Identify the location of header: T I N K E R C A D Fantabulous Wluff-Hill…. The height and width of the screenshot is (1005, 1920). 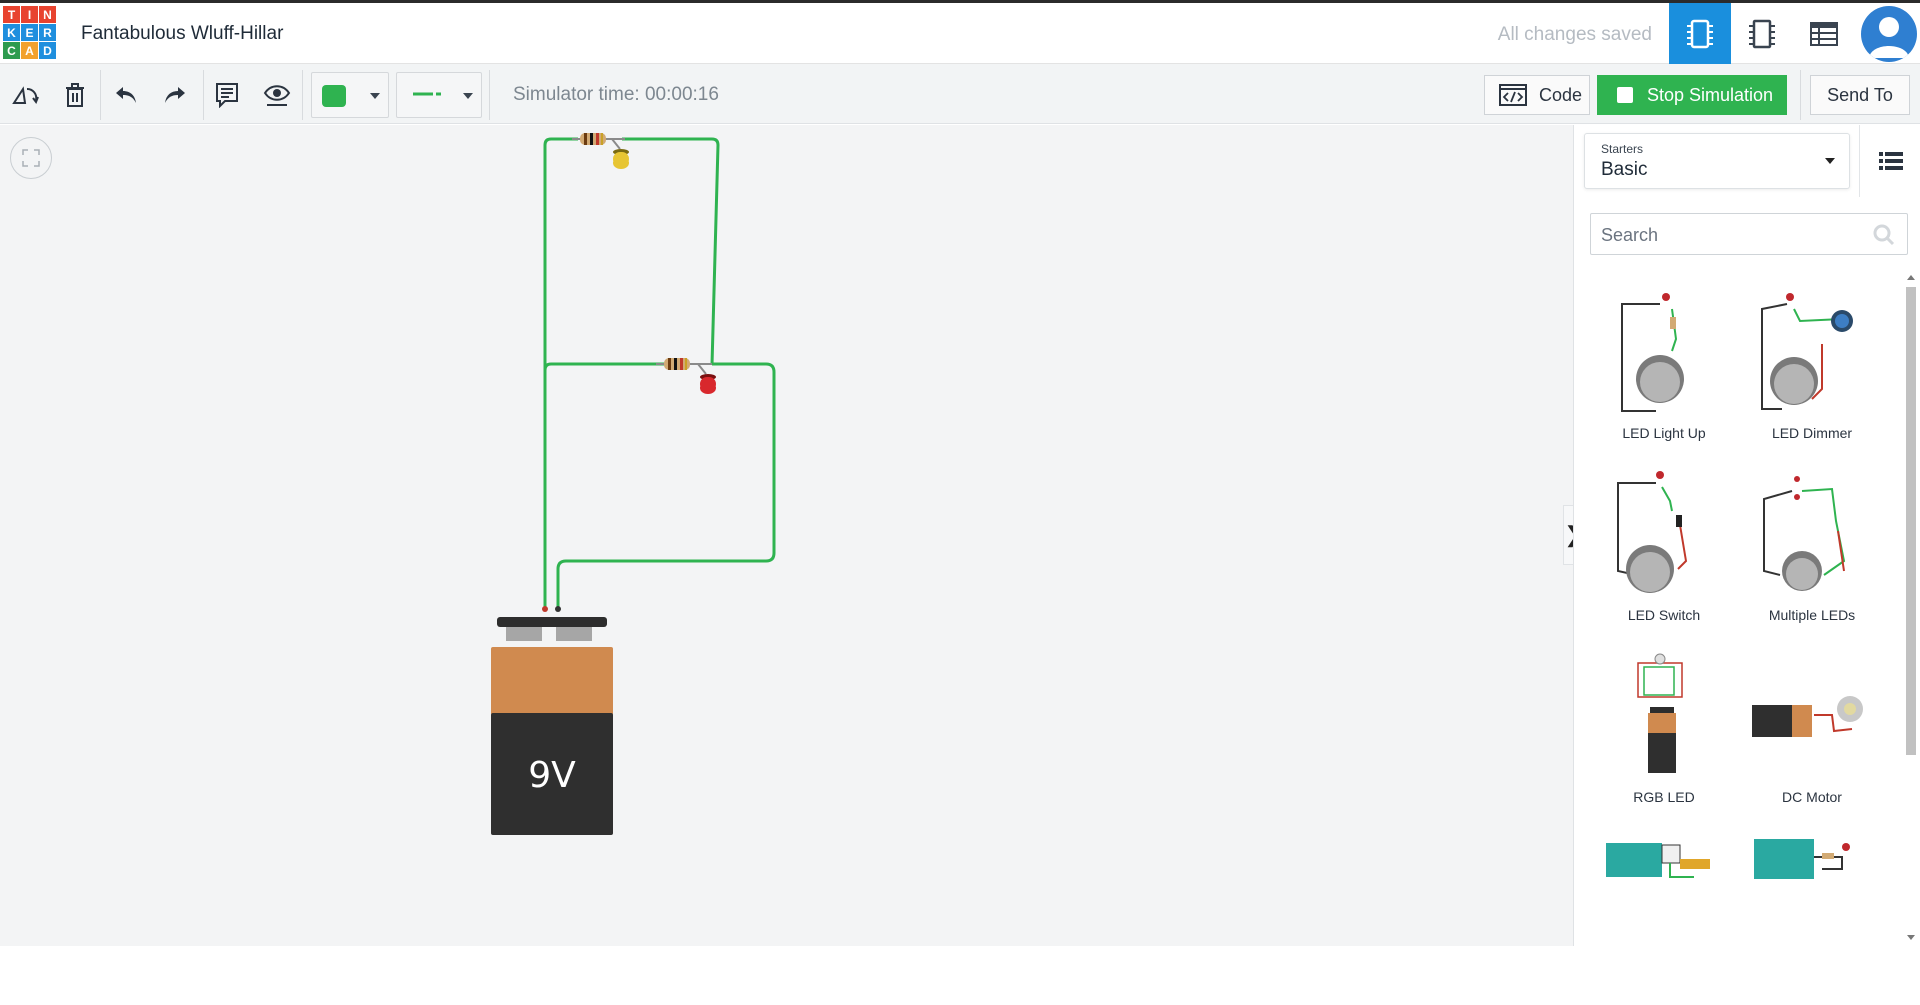
(960, 33).